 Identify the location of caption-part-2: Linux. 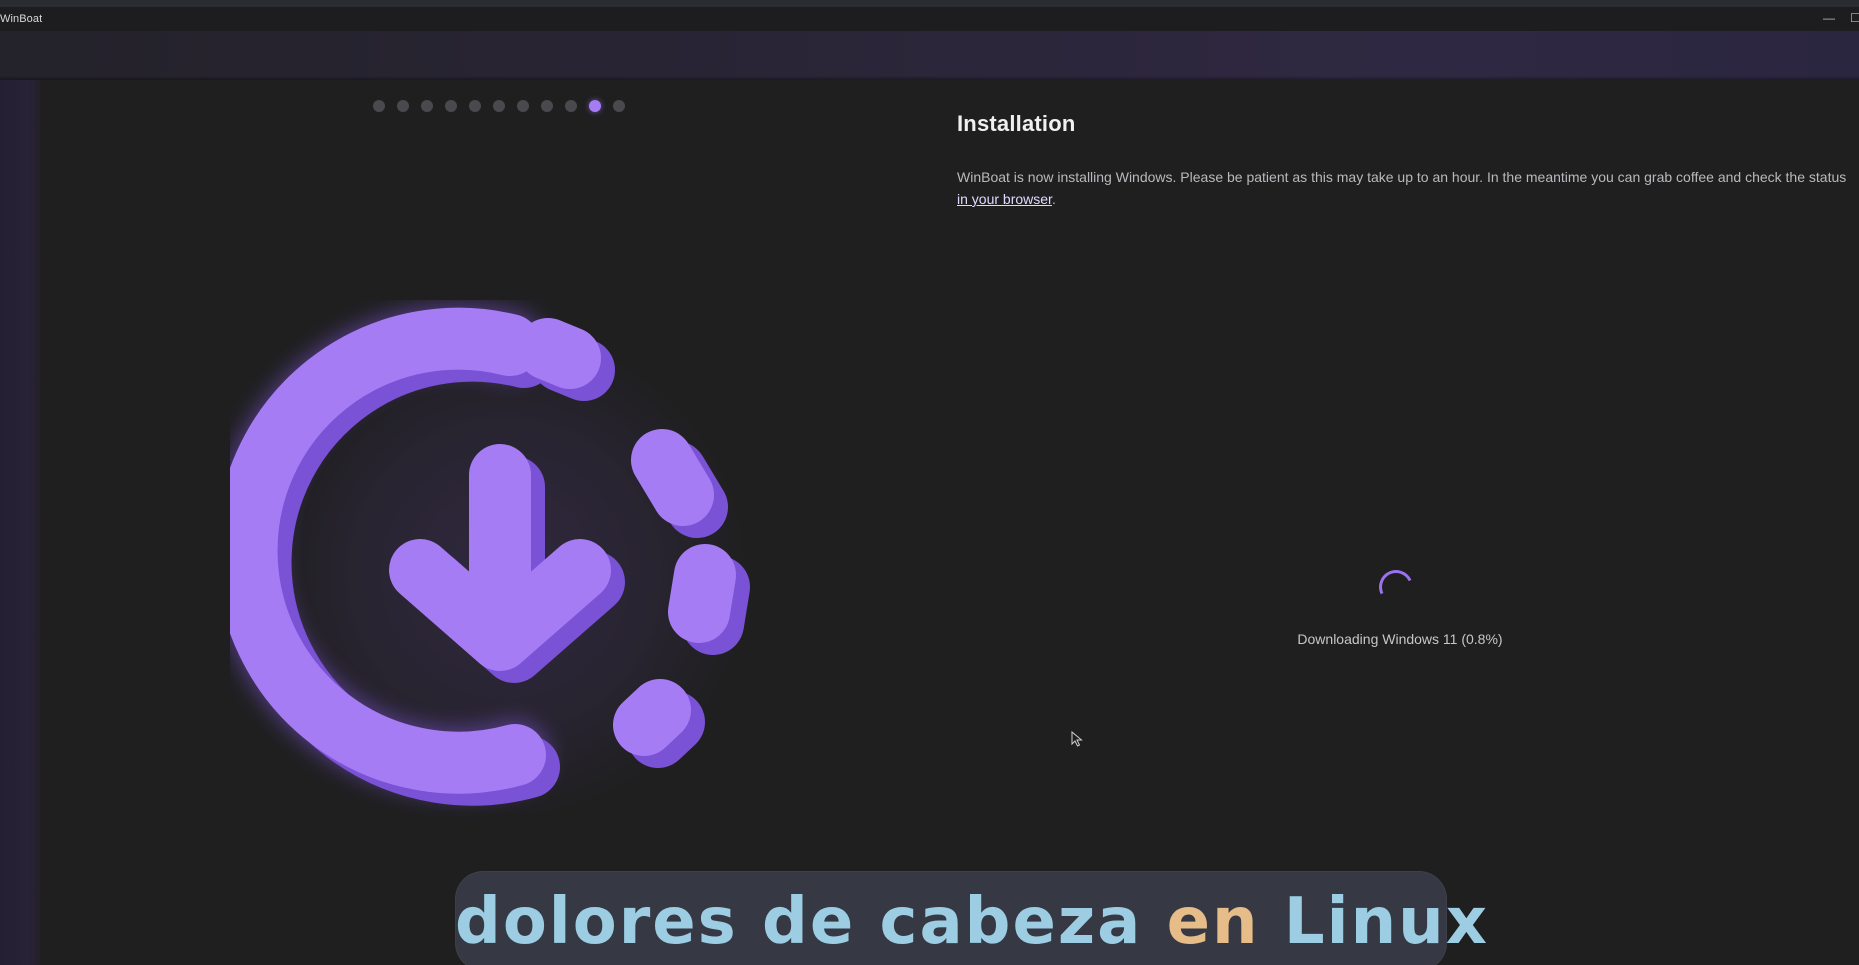
(1374, 922).